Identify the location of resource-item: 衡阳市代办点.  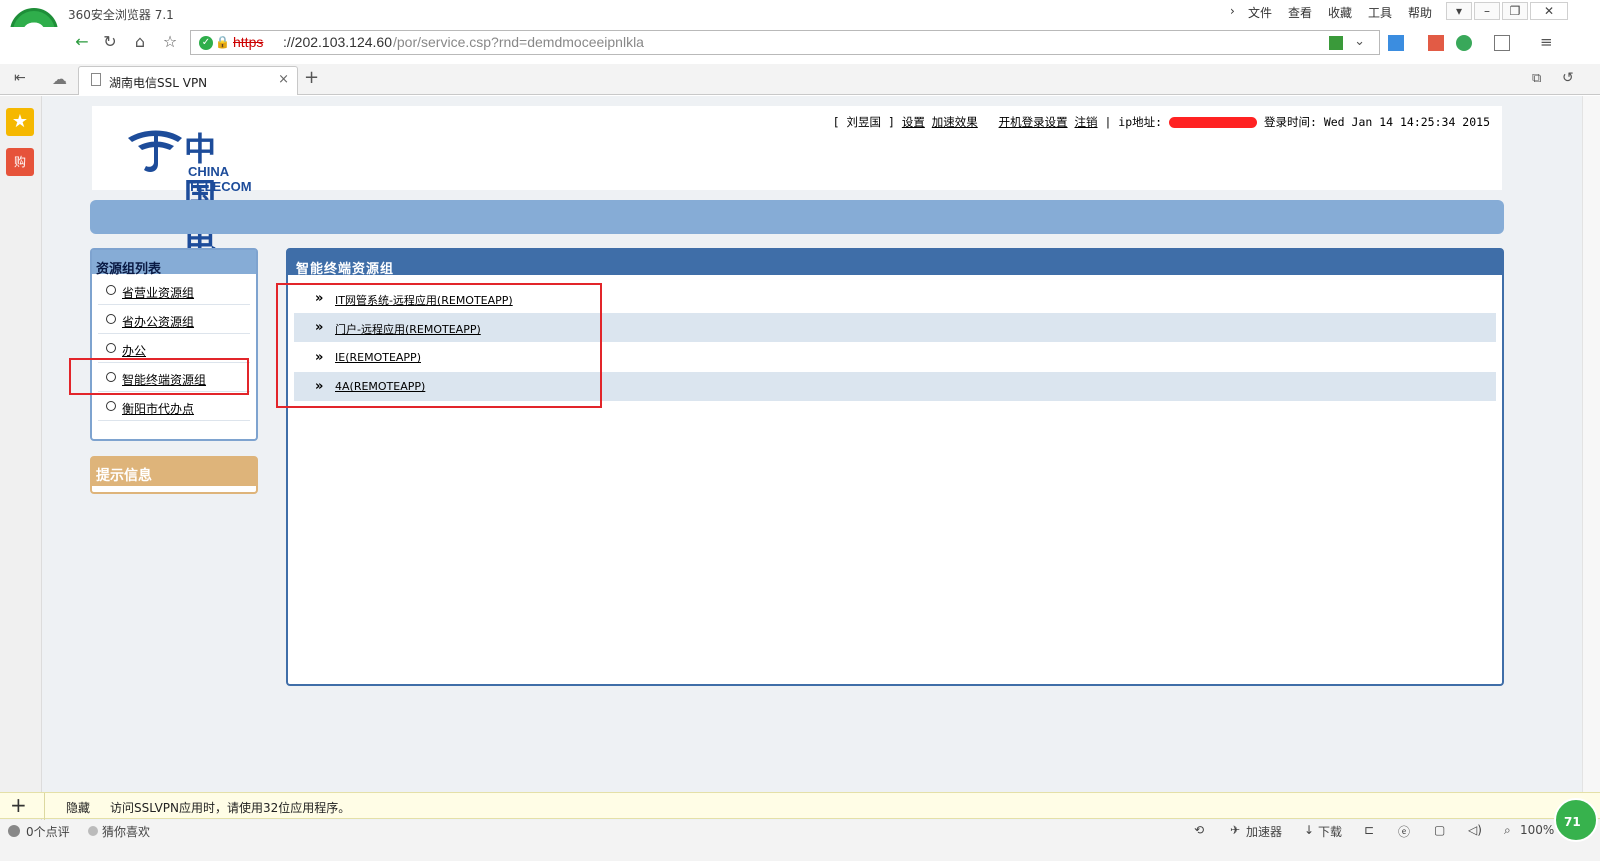
(174, 406).